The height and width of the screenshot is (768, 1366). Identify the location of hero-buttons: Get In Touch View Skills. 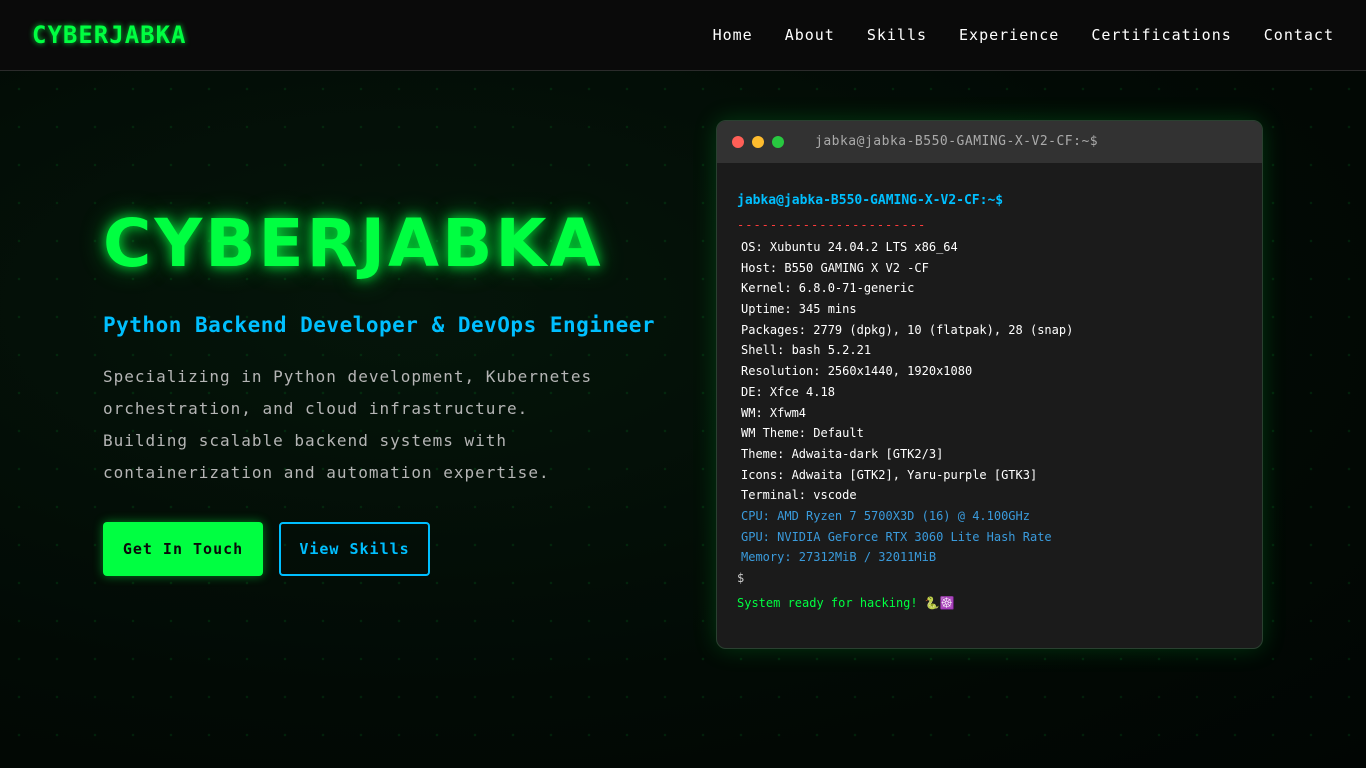
(393, 549).